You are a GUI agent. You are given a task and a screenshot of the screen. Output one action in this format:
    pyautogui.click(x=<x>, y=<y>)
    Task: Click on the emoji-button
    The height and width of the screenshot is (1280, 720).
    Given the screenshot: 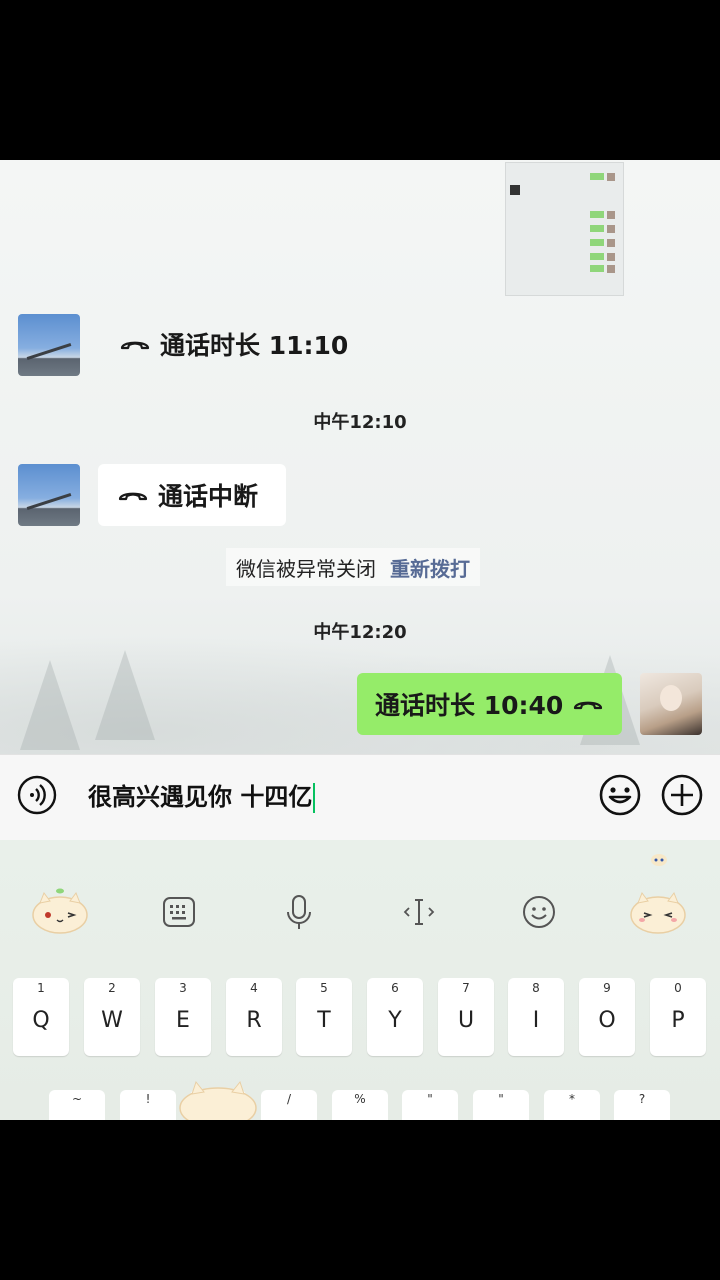 What is the action you would take?
    pyautogui.click(x=620, y=795)
    